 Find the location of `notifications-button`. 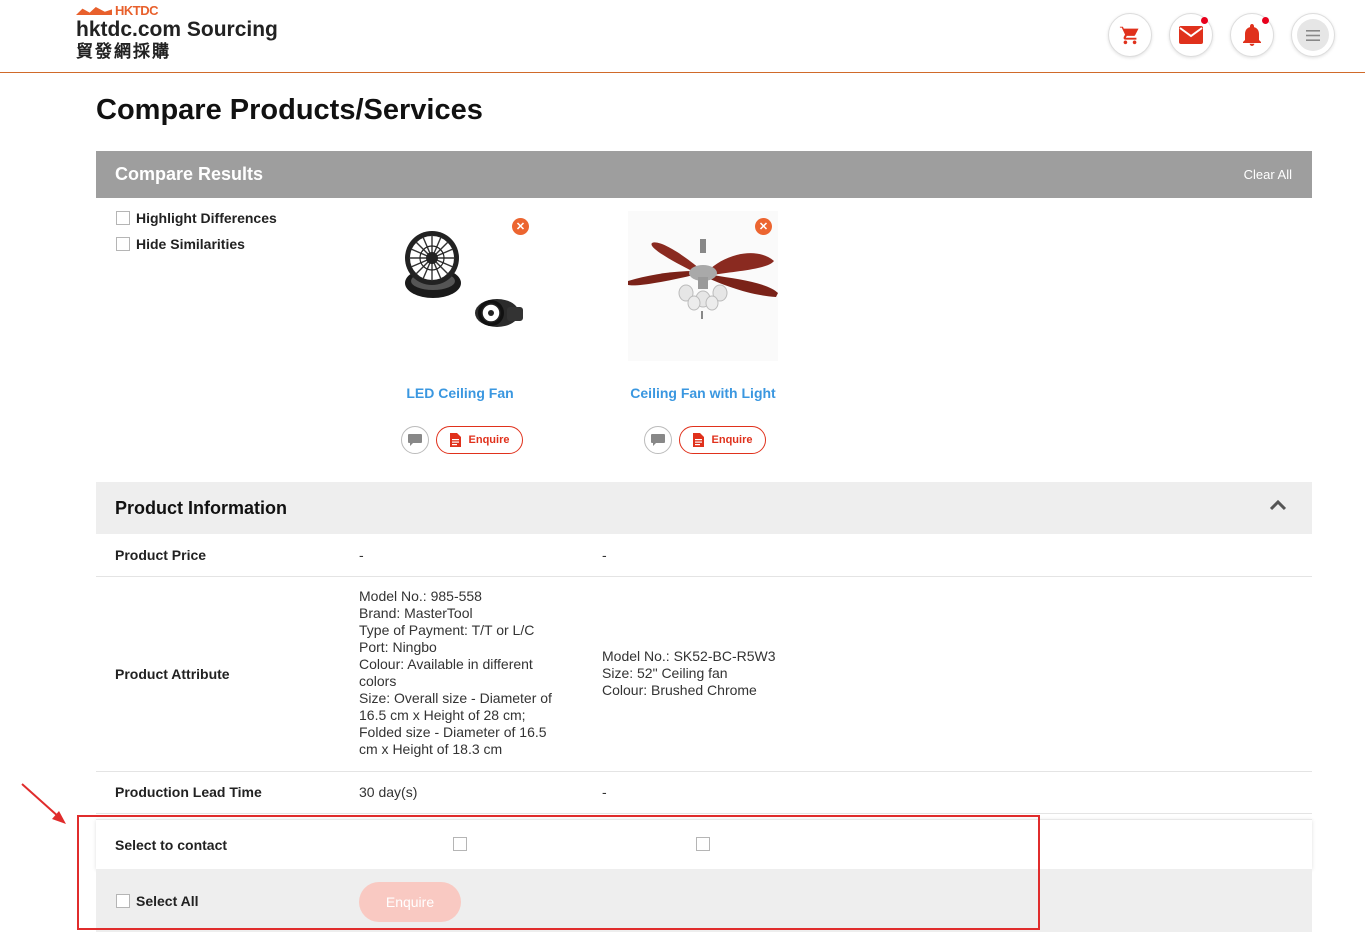

notifications-button is located at coordinates (1252, 35).